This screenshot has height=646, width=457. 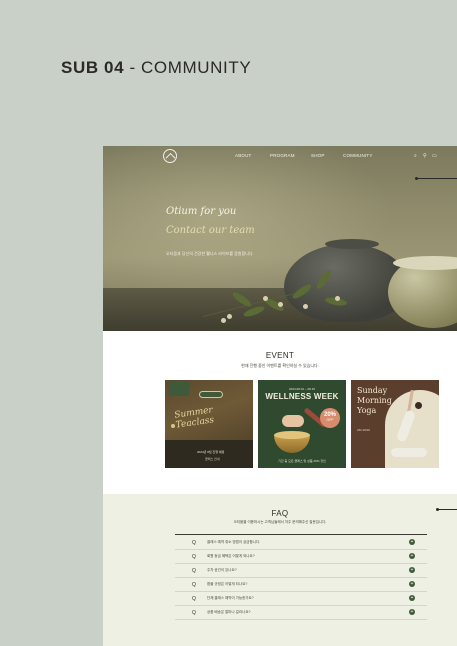 What do you see at coordinates (415, 156) in the screenshot?
I see `search-icon: ⌕` at bounding box center [415, 156].